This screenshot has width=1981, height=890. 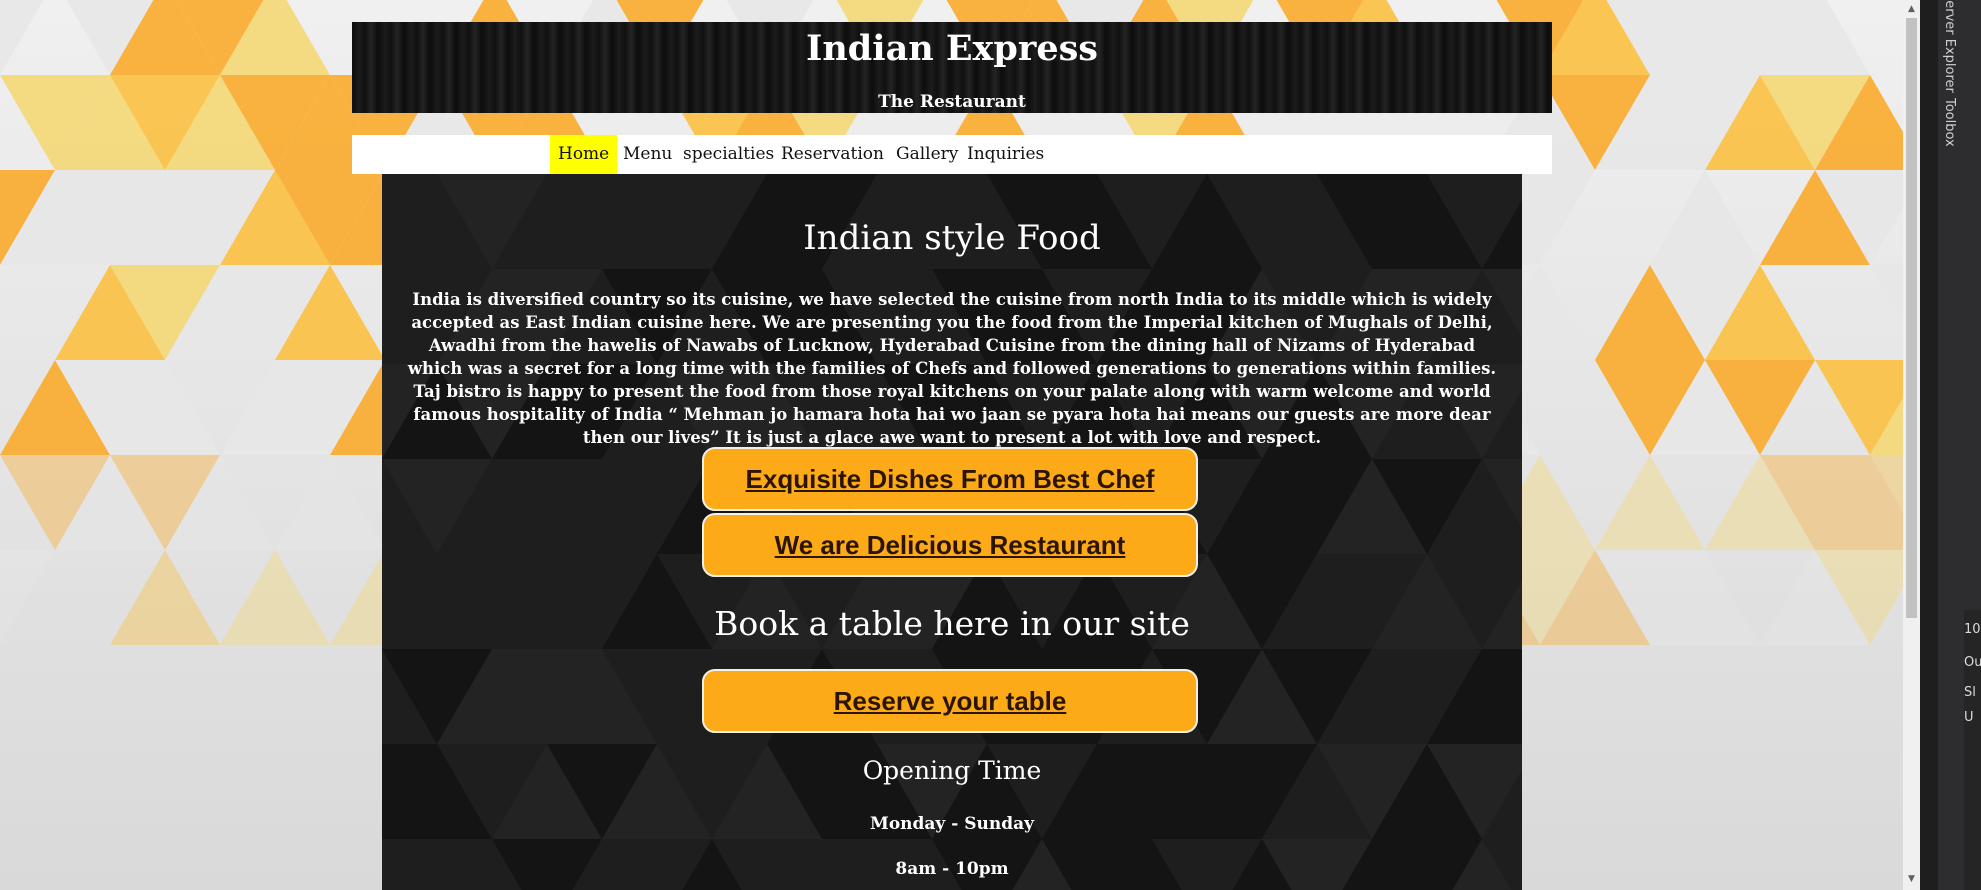 What do you see at coordinates (952, 824) in the screenshot?
I see `opening-days: Monday - Sunday` at bounding box center [952, 824].